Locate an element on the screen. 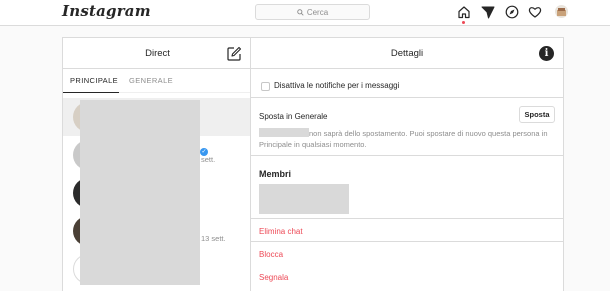  explore-icon is located at coordinates (512, 12).